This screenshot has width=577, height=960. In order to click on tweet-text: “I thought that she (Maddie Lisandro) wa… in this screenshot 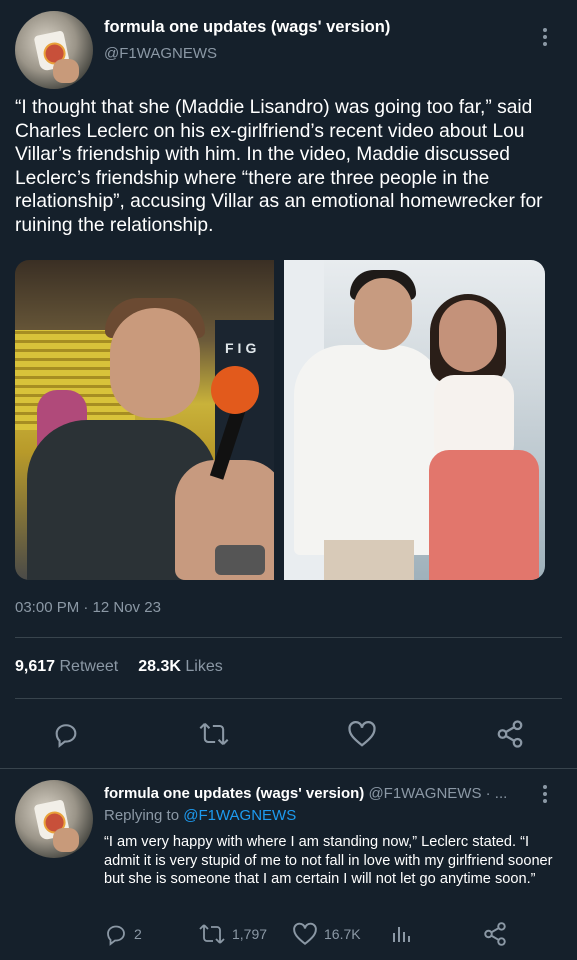, I will do `click(279, 166)`.